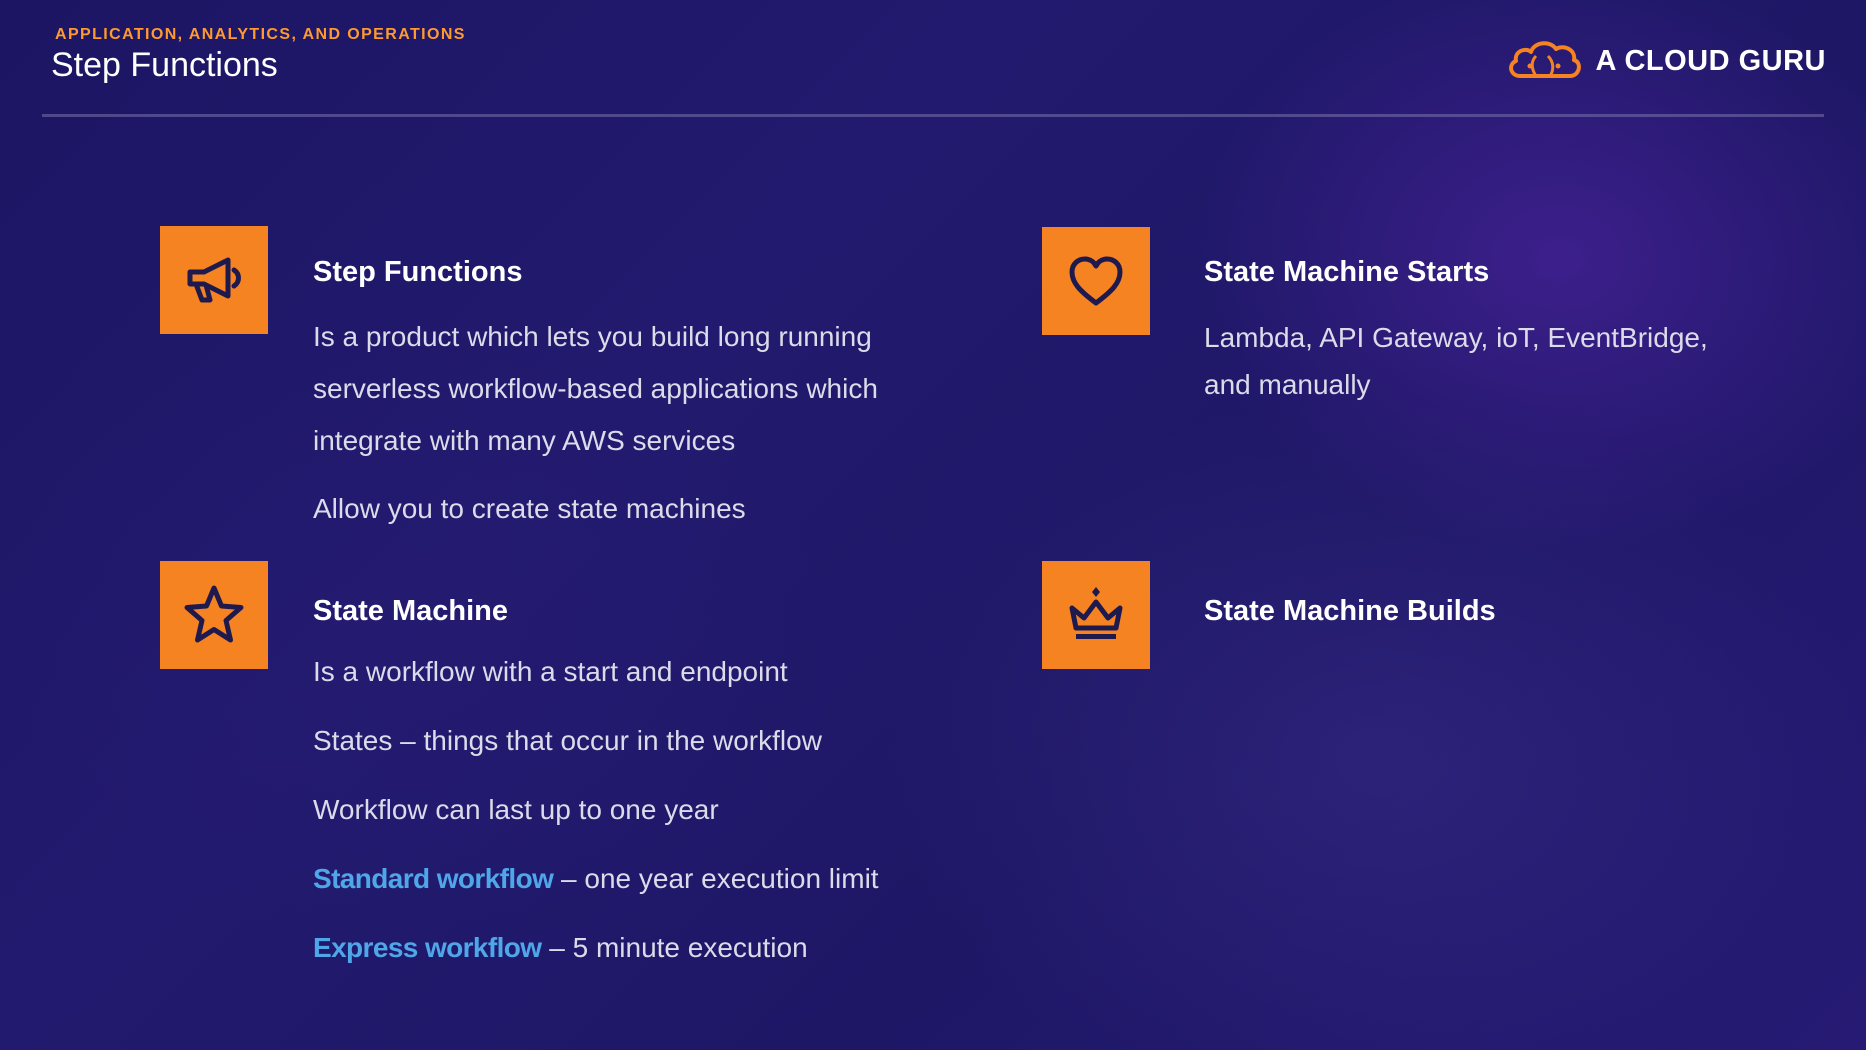 The width and height of the screenshot is (1866, 1050). What do you see at coordinates (1347, 272) in the screenshot?
I see `state-machine-starts-heading: State Machine Starts` at bounding box center [1347, 272].